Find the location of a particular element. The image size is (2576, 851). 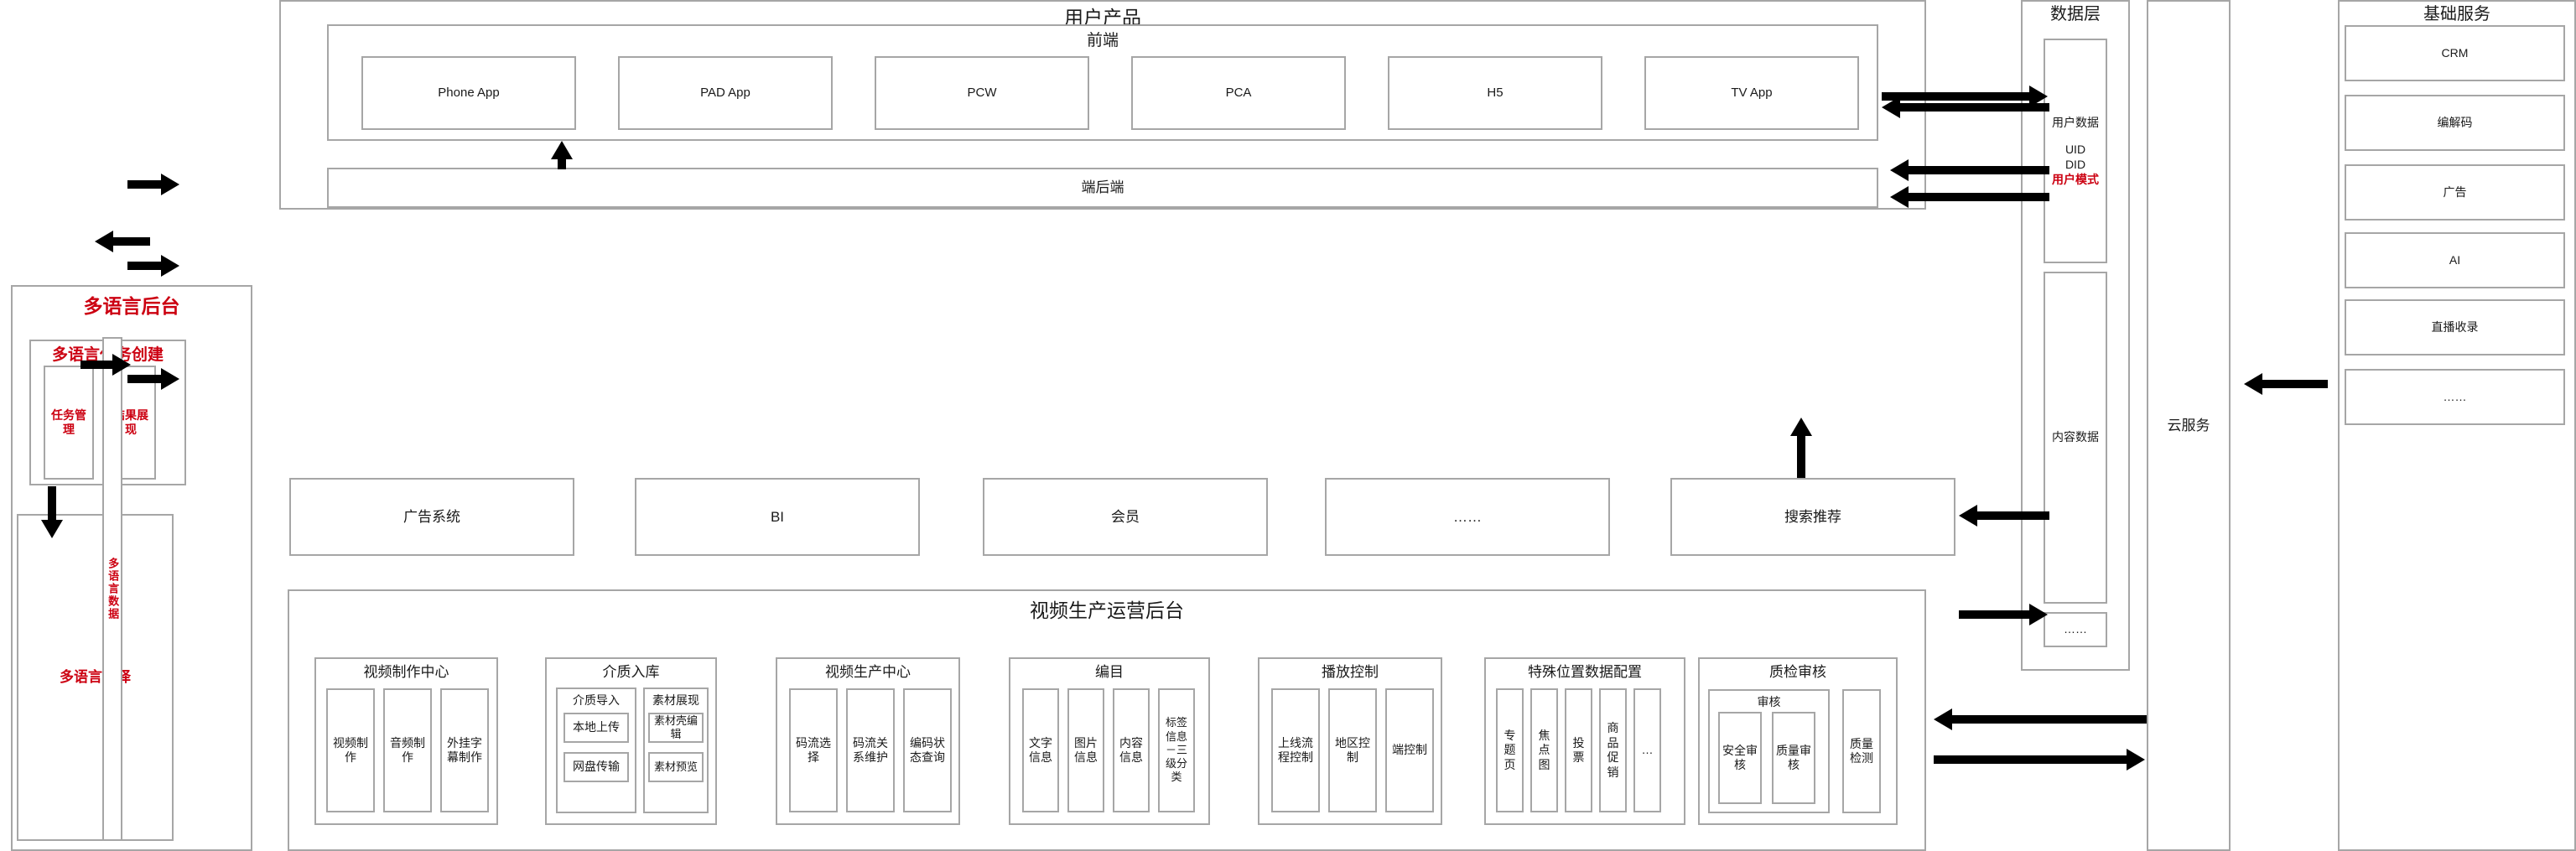

item-vote: 投票 is located at coordinates (1578, 750).